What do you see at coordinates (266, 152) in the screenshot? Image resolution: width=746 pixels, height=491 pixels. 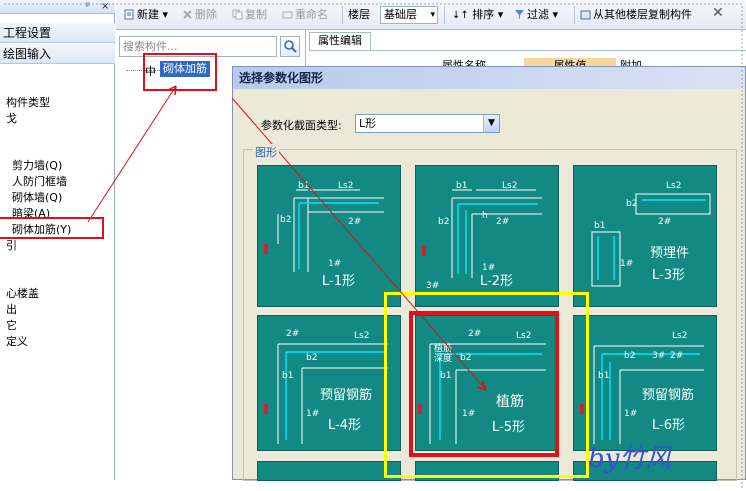 I see `group-label: 图形` at bounding box center [266, 152].